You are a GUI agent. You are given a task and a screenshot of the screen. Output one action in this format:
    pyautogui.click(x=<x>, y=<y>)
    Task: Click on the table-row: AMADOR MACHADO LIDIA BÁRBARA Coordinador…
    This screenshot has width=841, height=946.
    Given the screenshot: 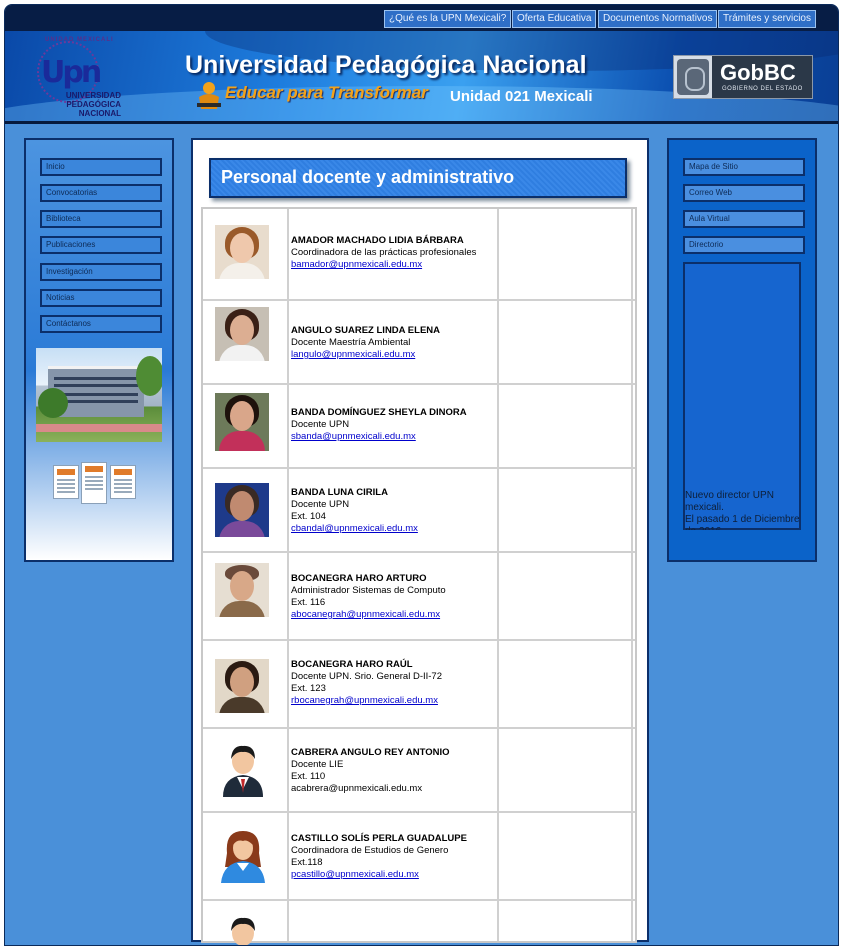 What is the action you would take?
    pyautogui.click(x=419, y=255)
    